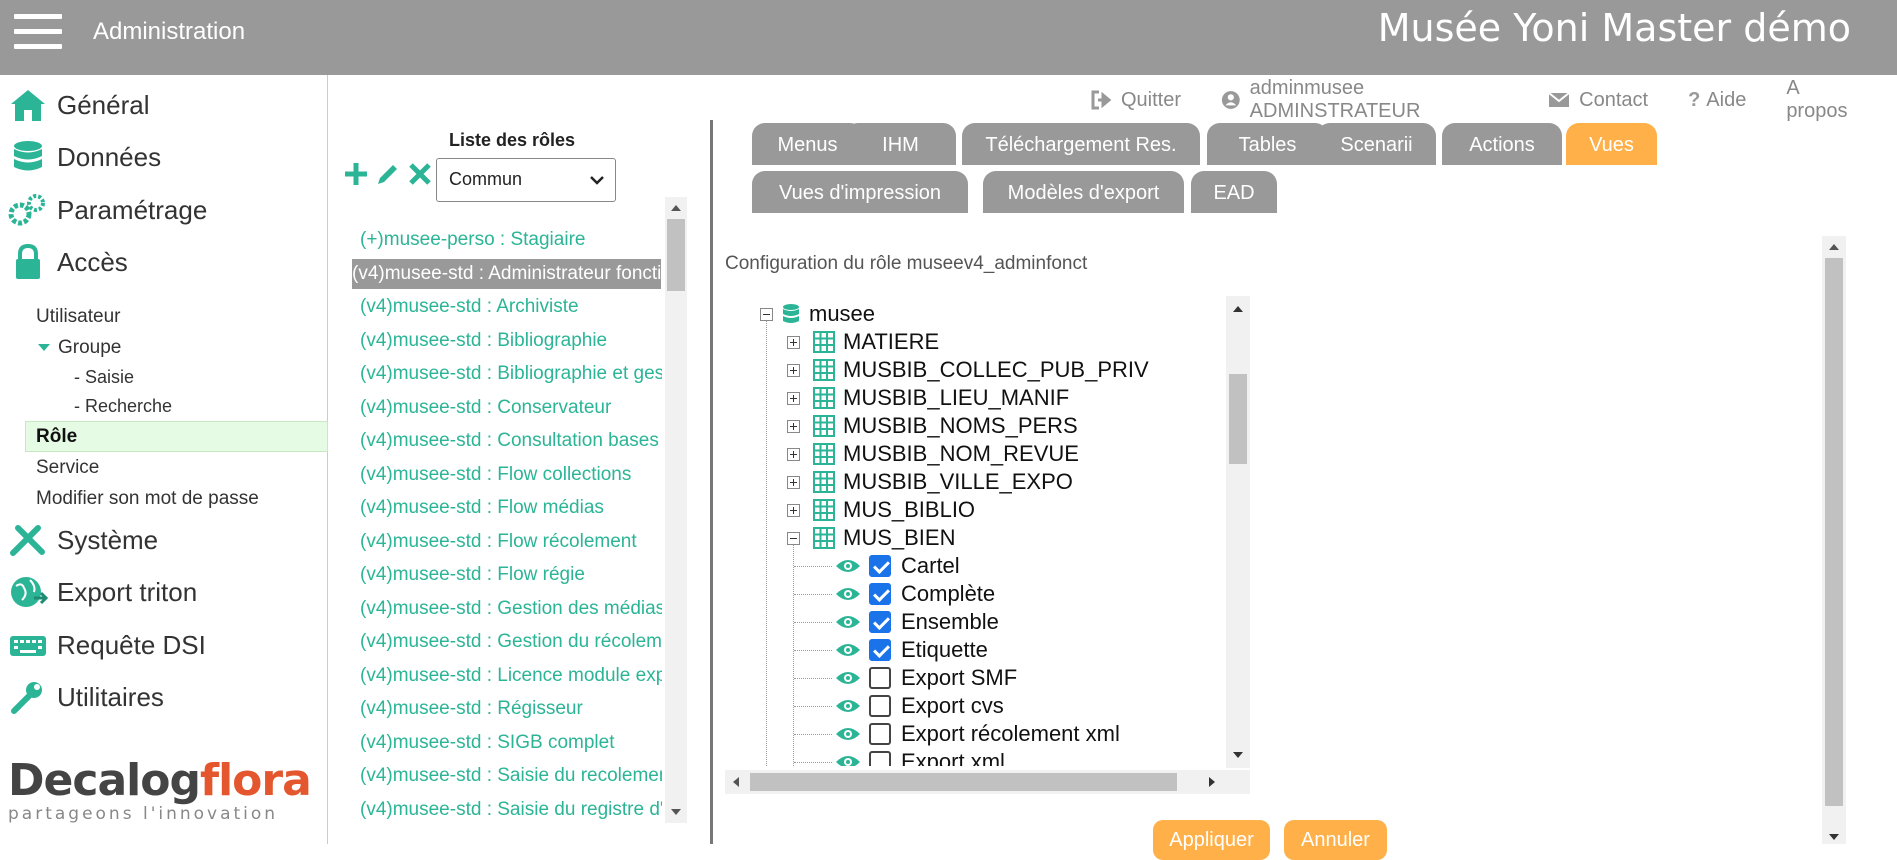  Describe the element at coordinates (147, 499) in the screenshot. I see `sidebar-sub-modifier-mdp: Modifier son mot de passe` at that location.